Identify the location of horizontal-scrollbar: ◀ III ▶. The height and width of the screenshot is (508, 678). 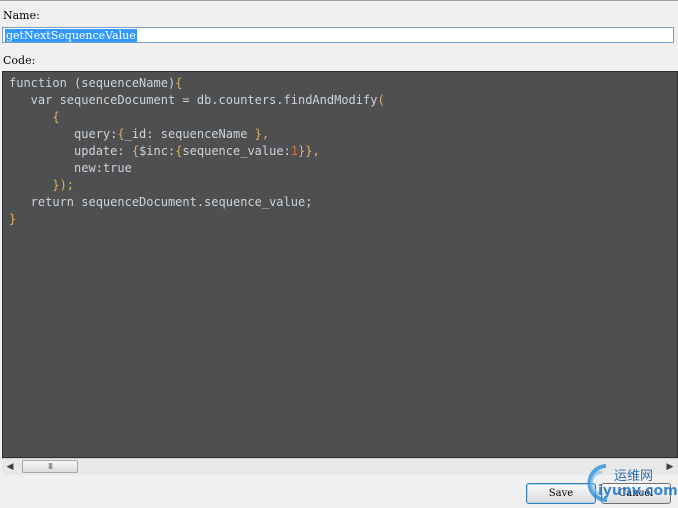
(340, 466).